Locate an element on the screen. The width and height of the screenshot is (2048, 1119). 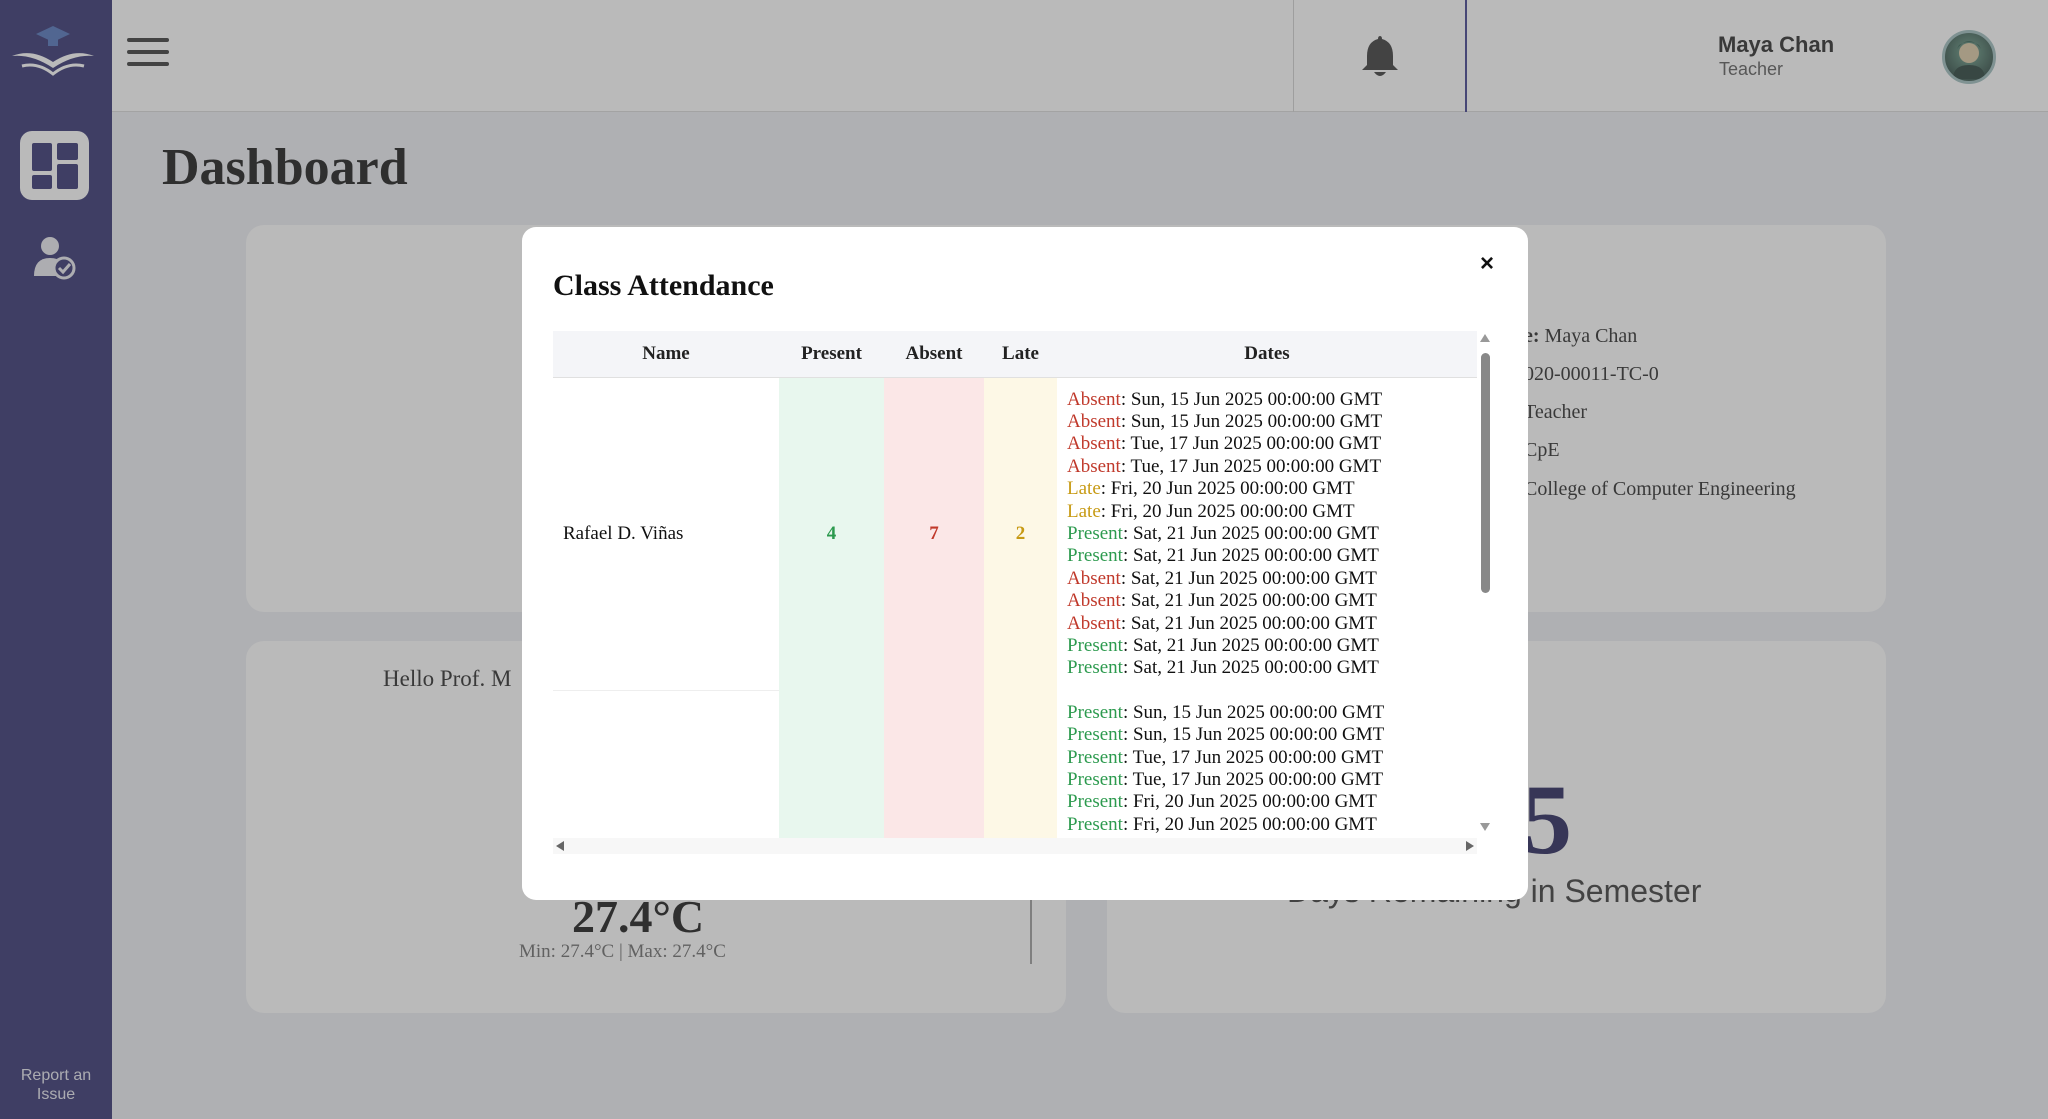
absent-count: 7 is located at coordinates (934, 534).